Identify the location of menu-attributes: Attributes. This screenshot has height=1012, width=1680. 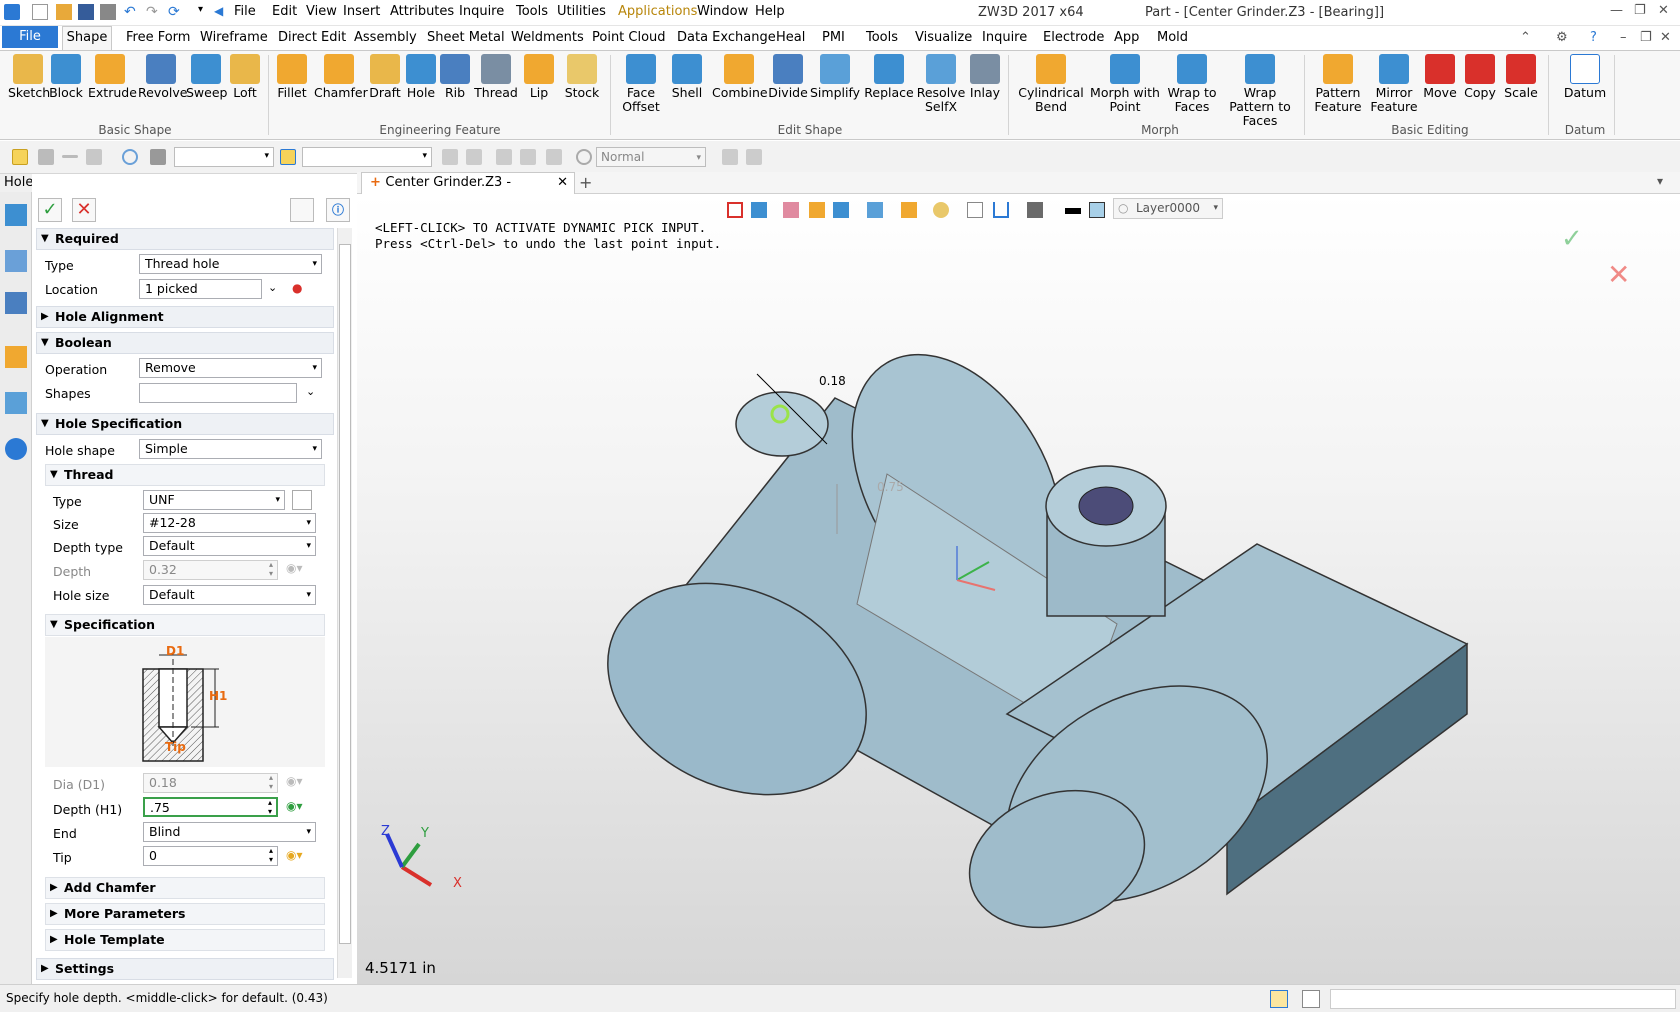
(422, 11).